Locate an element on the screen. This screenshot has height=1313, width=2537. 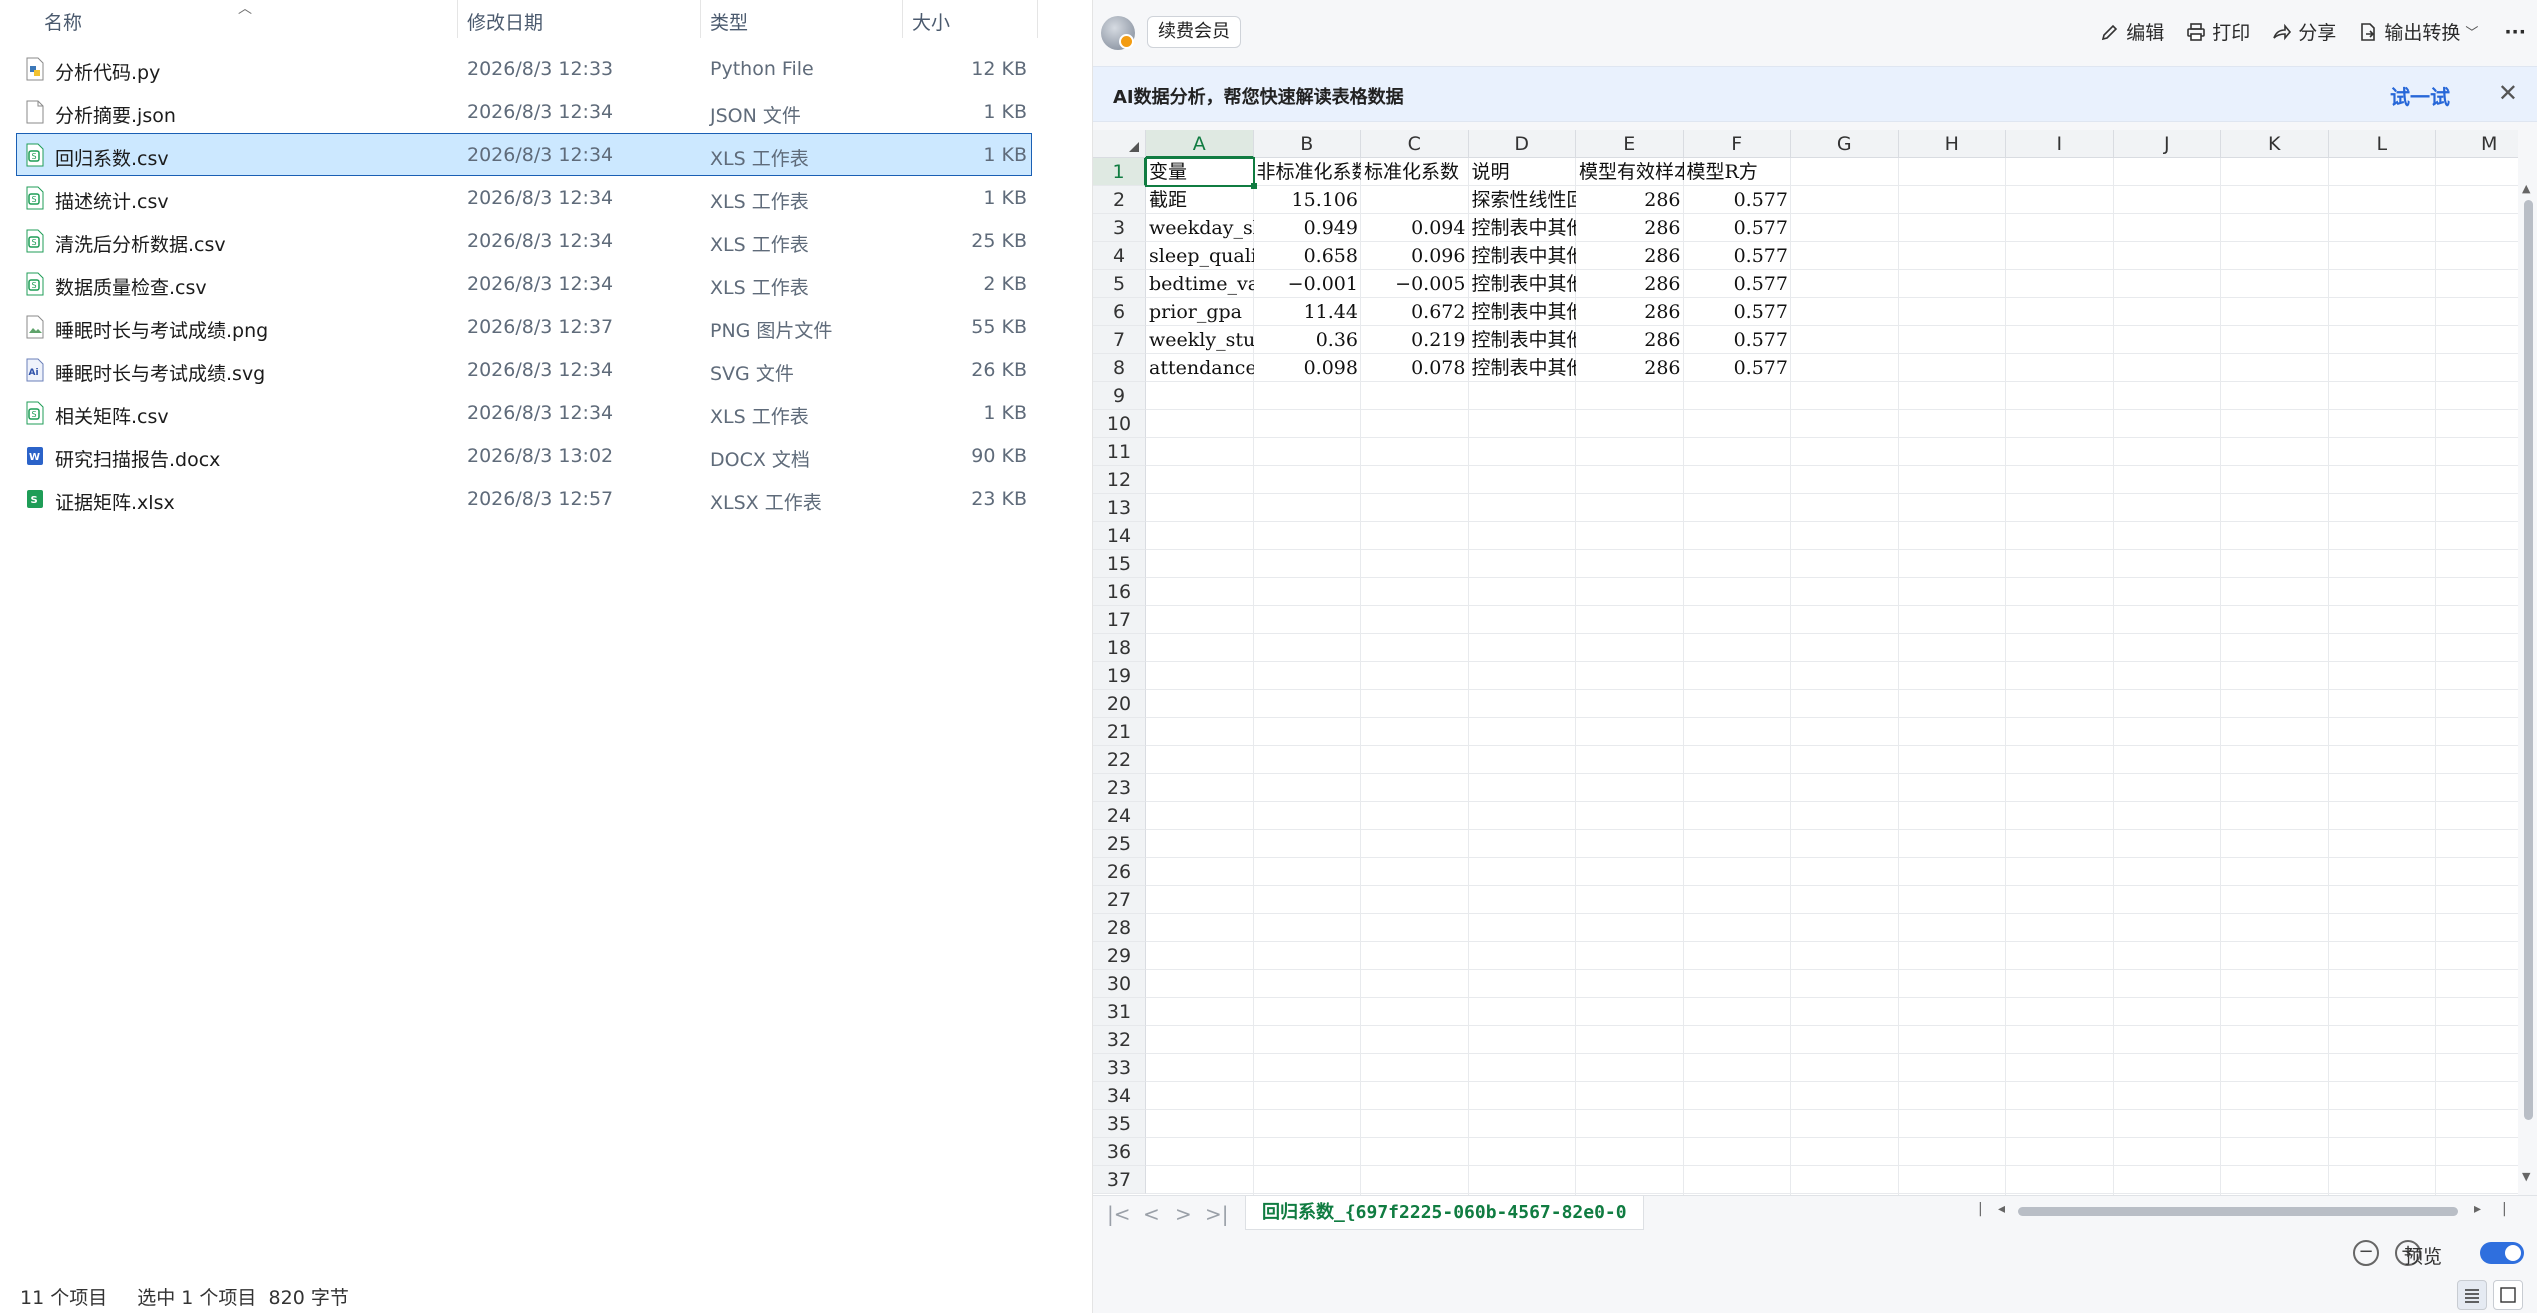
column-header-d: D is located at coordinates (1522, 144).